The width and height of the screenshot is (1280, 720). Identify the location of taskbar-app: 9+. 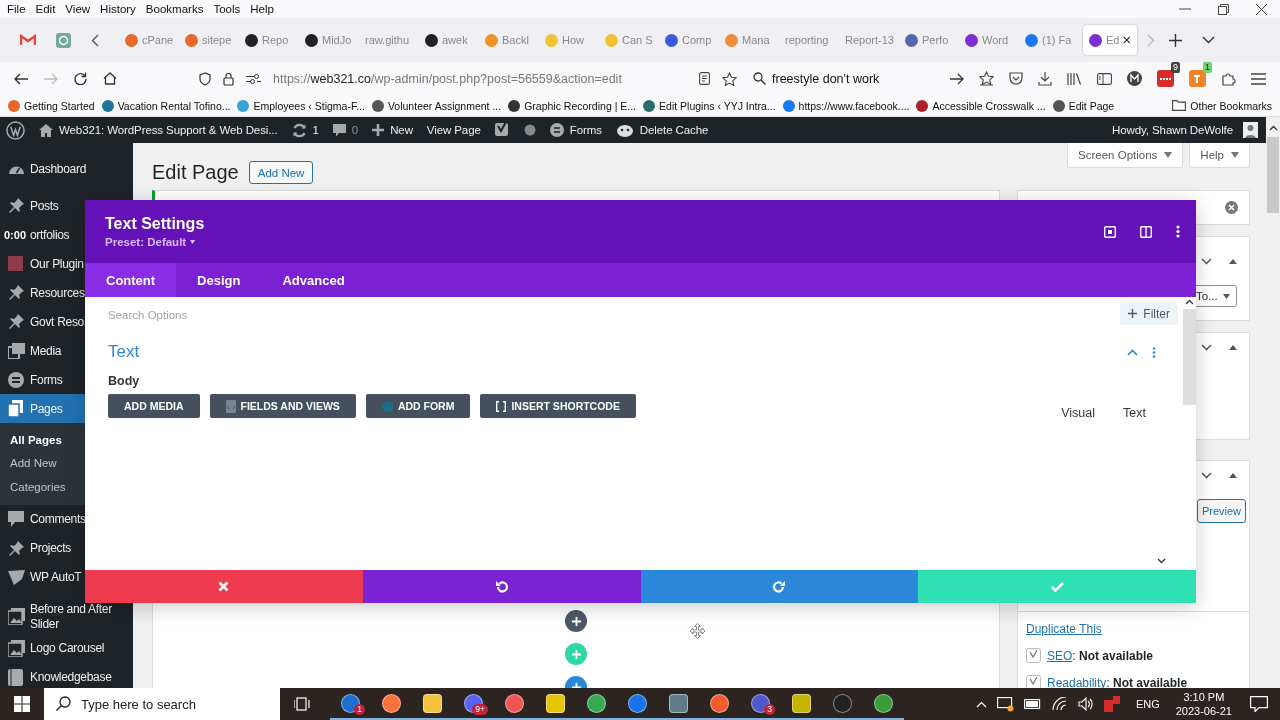
(473, 704).